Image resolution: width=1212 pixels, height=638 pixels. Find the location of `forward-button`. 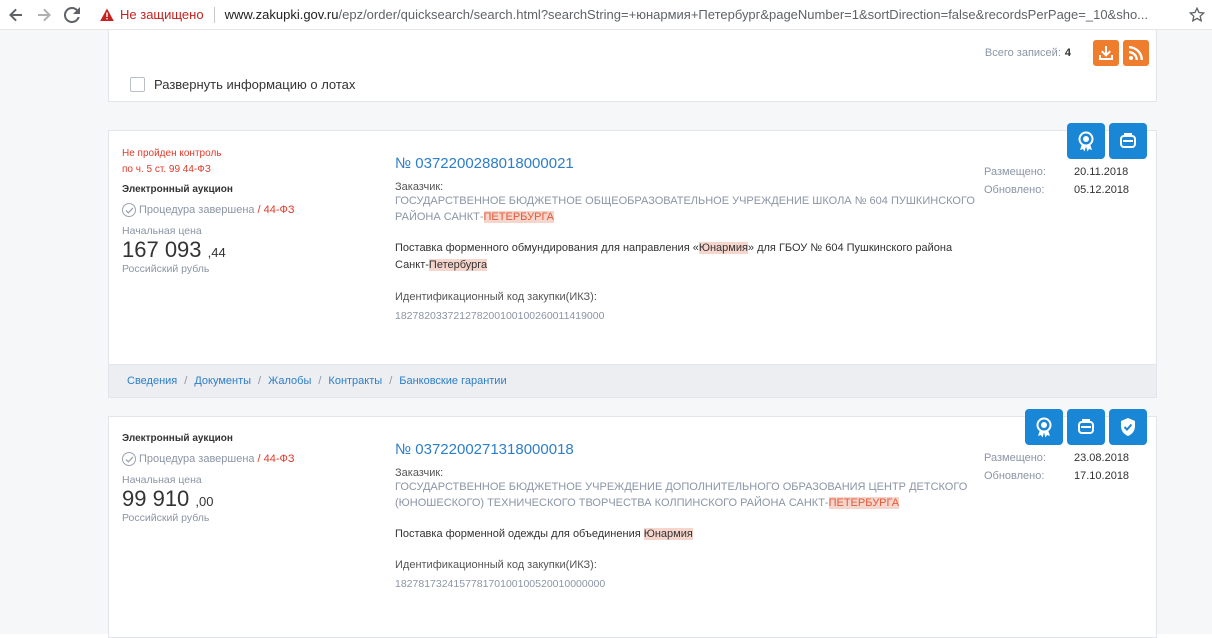

forward-button is located at coordinates (44, 15).